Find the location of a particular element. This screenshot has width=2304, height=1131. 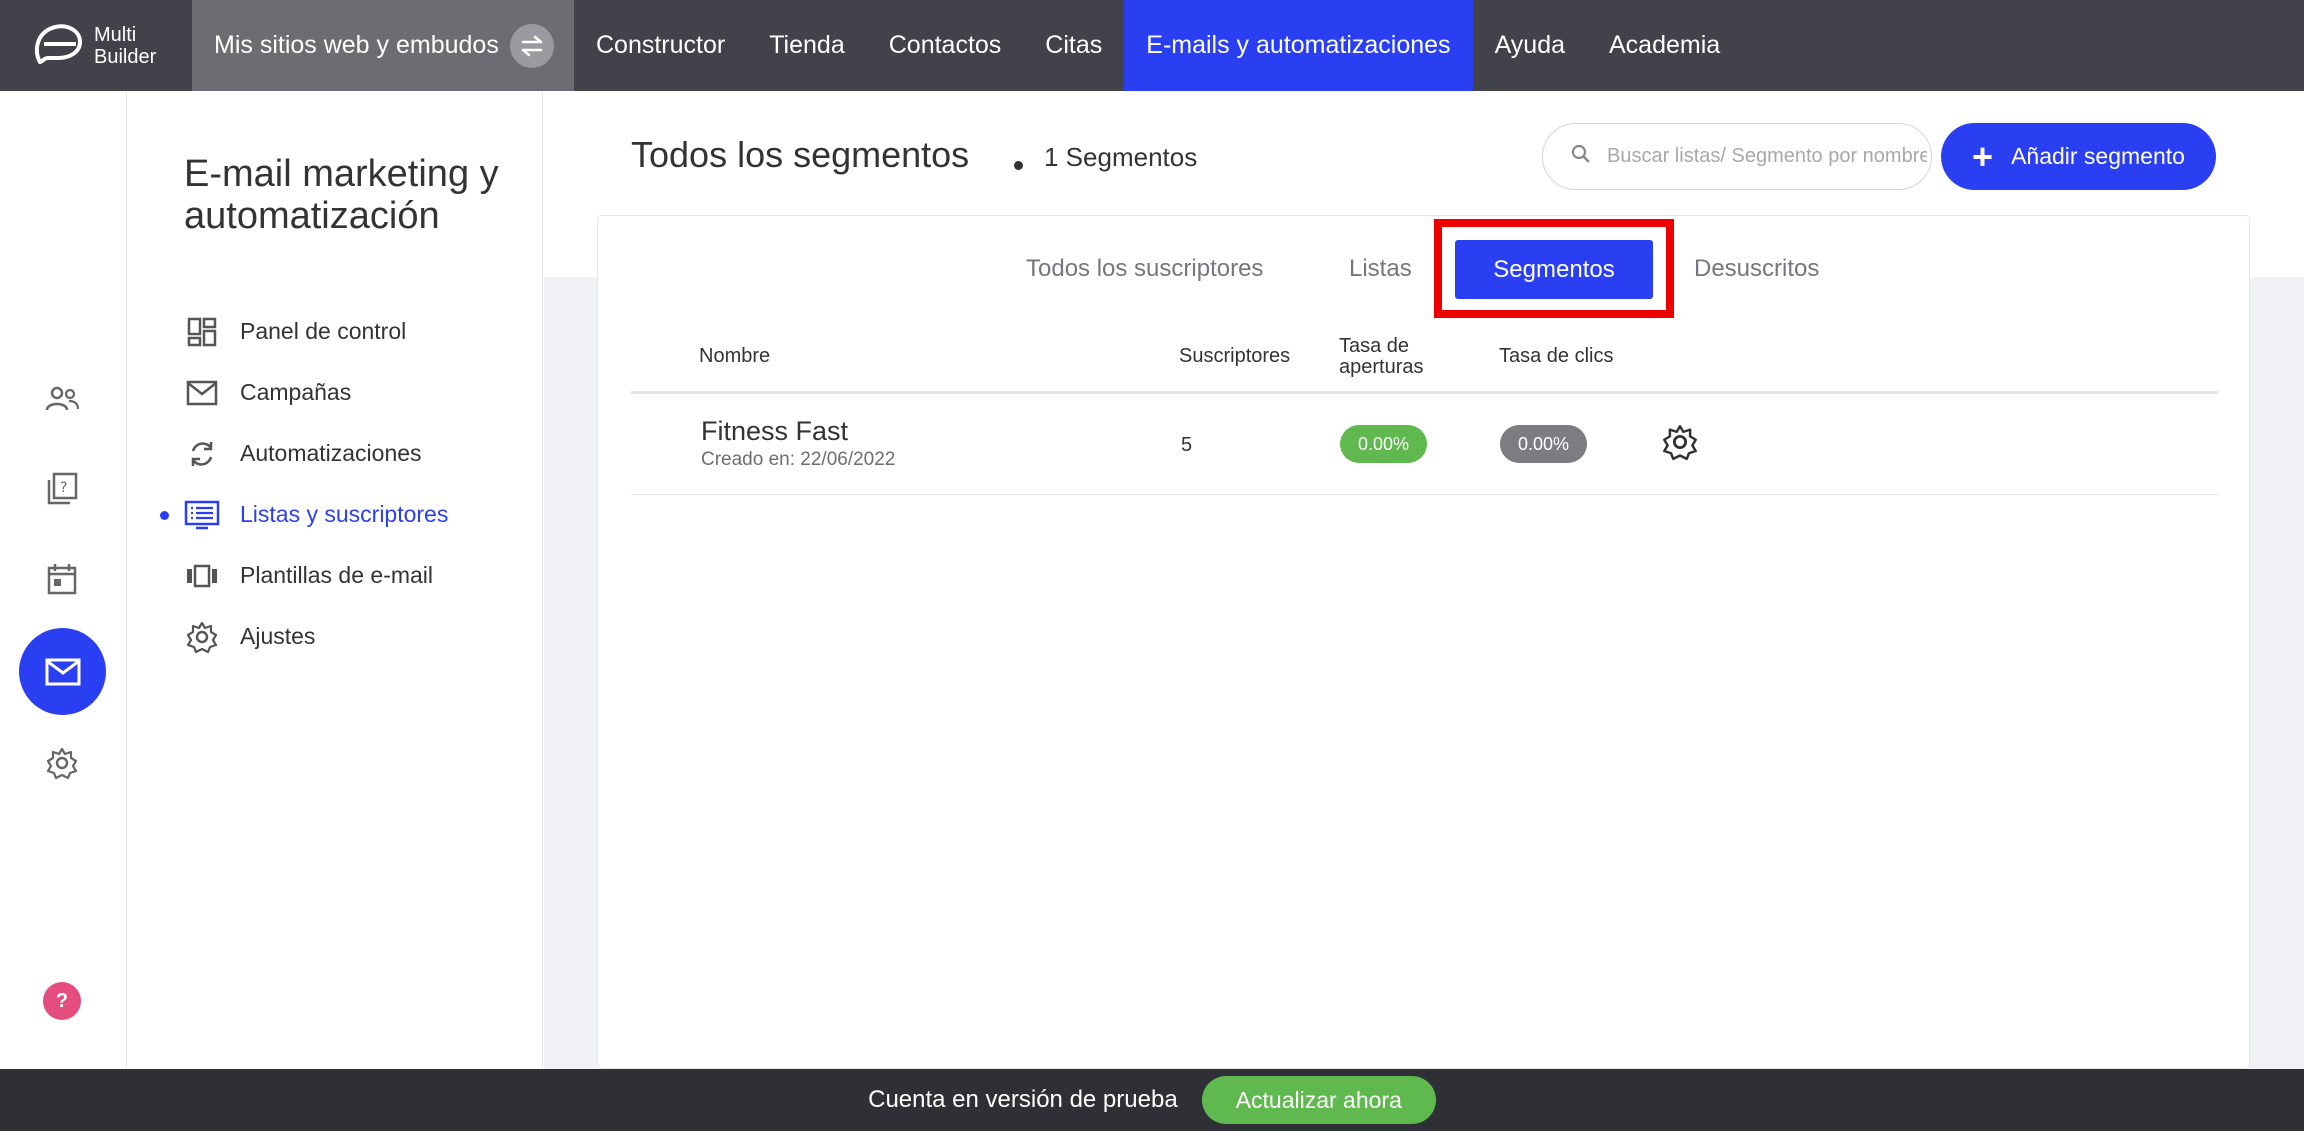

add-segment-button: + Añadir segmento is located at coordinates (2078, 156).